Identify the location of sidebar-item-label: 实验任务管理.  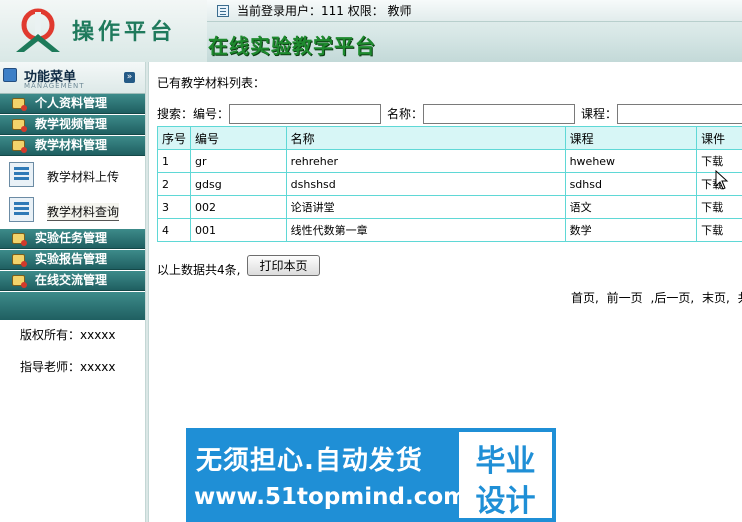
(71, 238).